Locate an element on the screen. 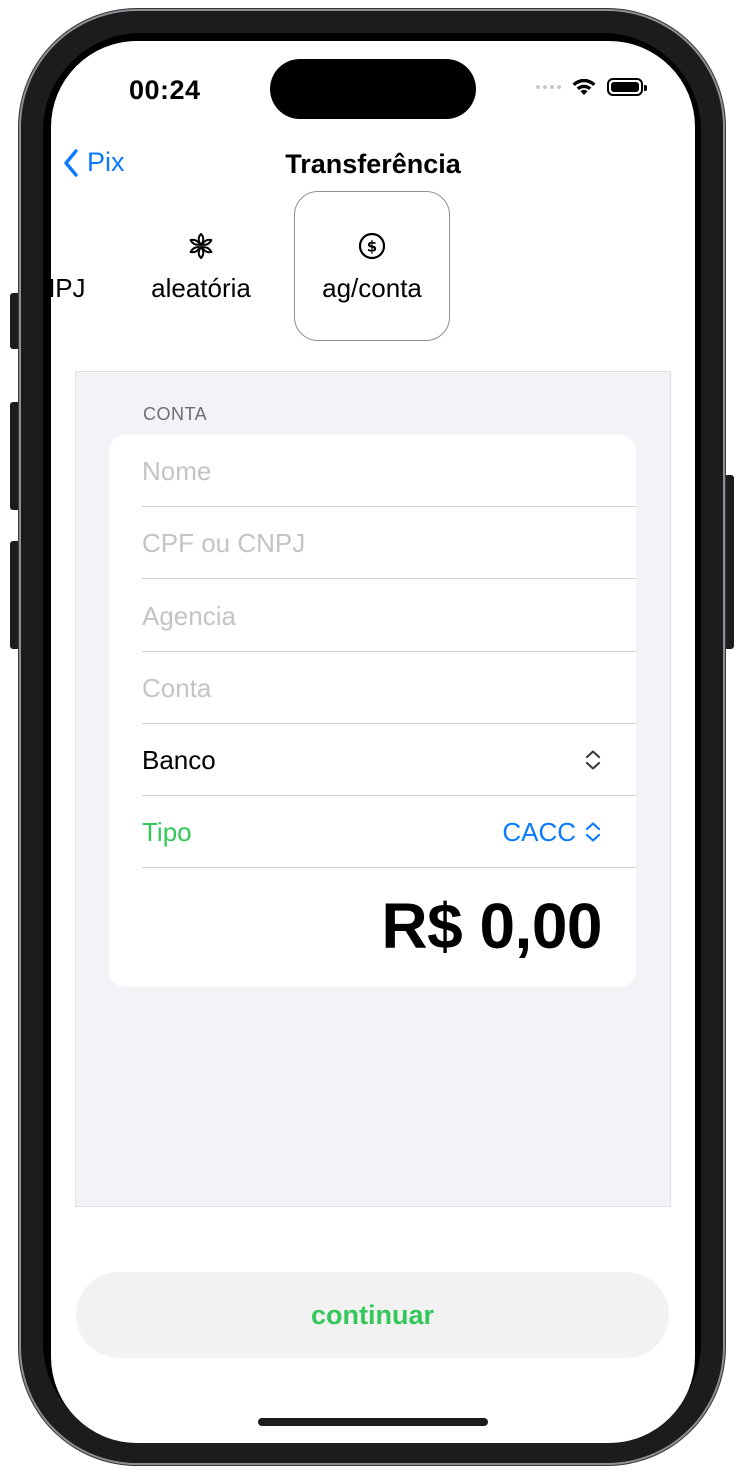 Image resolution: width=744 pixels, height=1475 pixels. section-header: CONTA is located at coordinates (175, 414).